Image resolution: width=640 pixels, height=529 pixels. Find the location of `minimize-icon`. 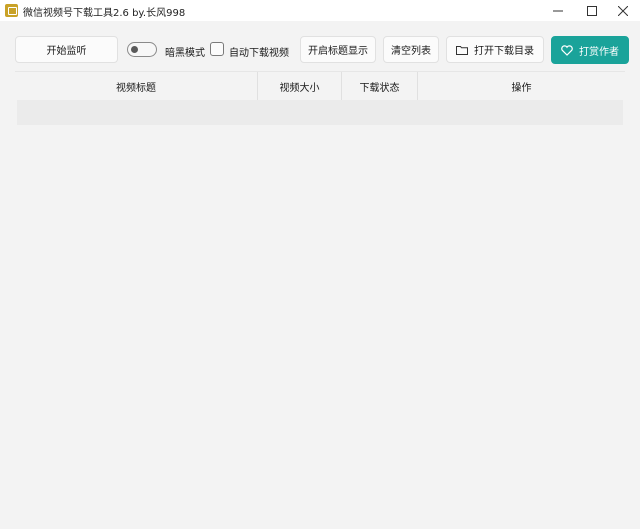

minimize-icon is located at coordinates (558, 10).